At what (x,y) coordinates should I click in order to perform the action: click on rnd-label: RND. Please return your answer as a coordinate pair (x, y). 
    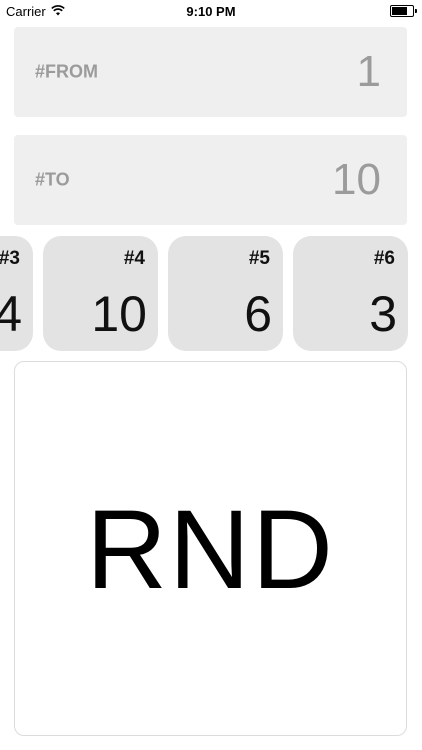
    Looking at the image, I should click on (210, 549).